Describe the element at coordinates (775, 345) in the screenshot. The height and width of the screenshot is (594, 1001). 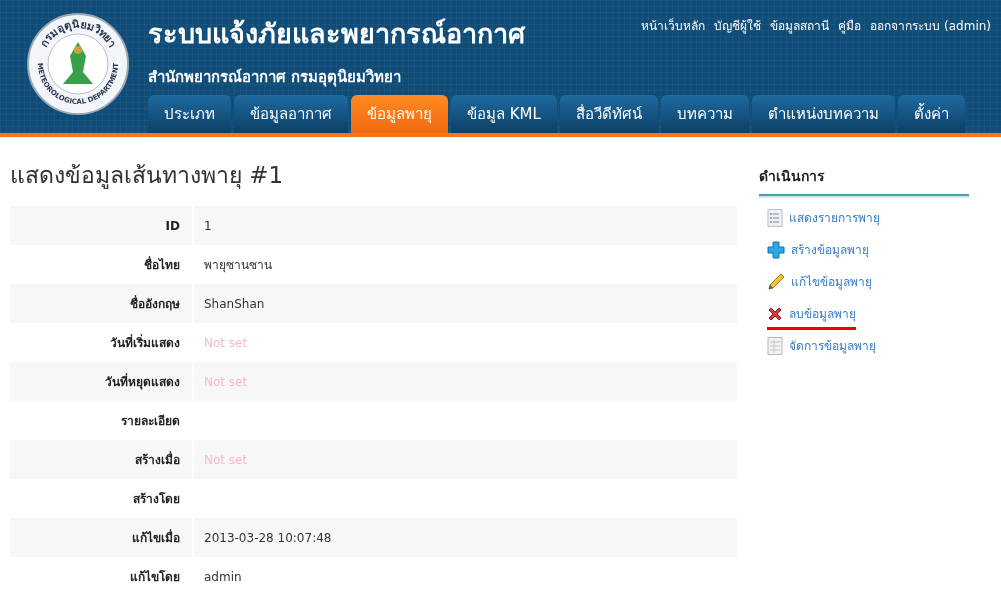
I see `table-document-icon` at that location.